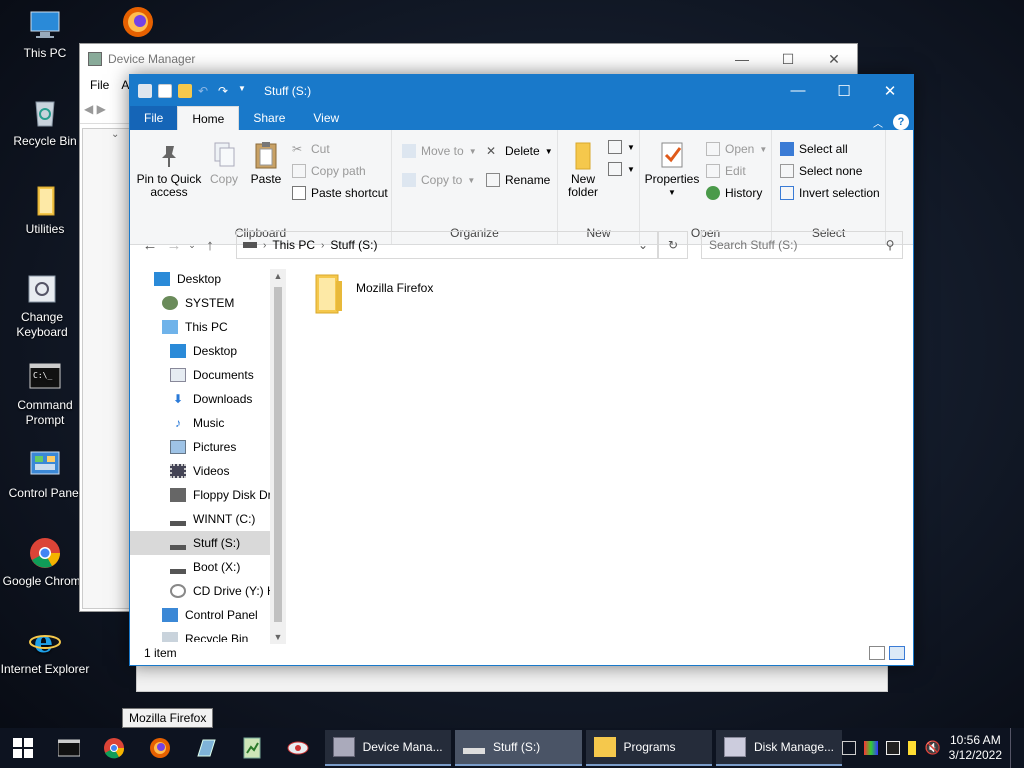  I want to click on nav-item-this-pc: This PC, so click(208, 327).